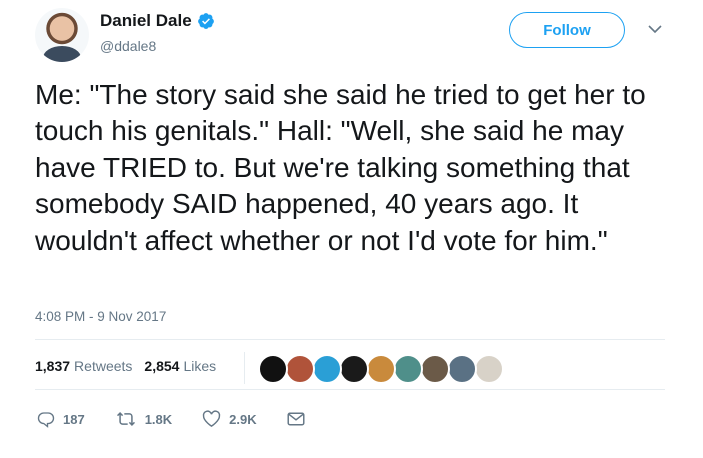  I want to click on retweet-action-count: 1.8K, so click(158, 419).